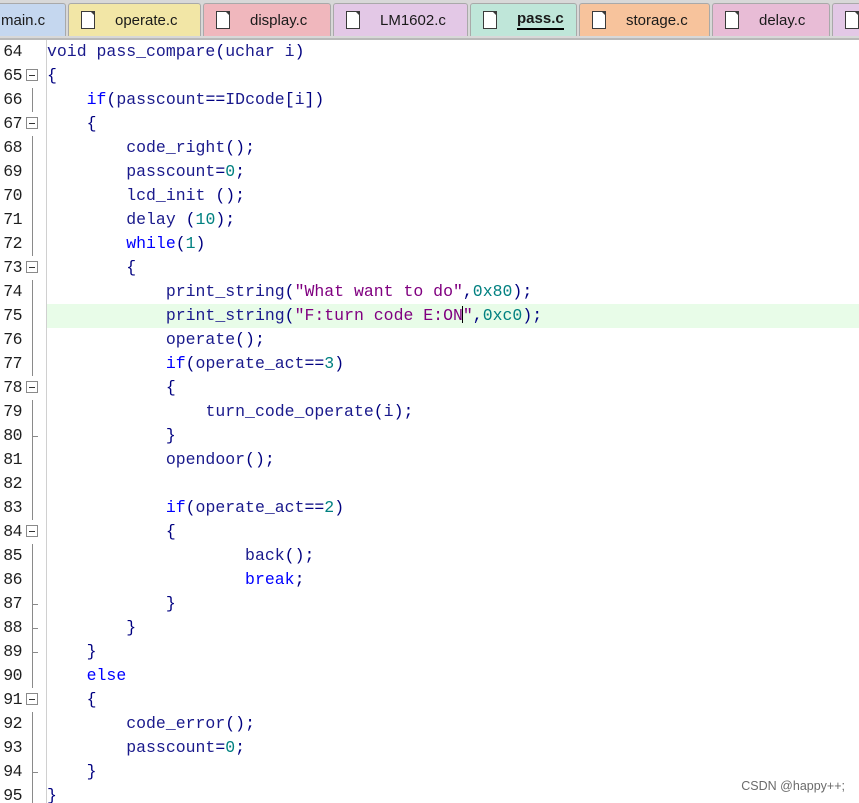 Image resolution: width=859 pixels, height=803 pixels. I want to click on tab-lm1602-c: LM1602.c, so click(400, 19).